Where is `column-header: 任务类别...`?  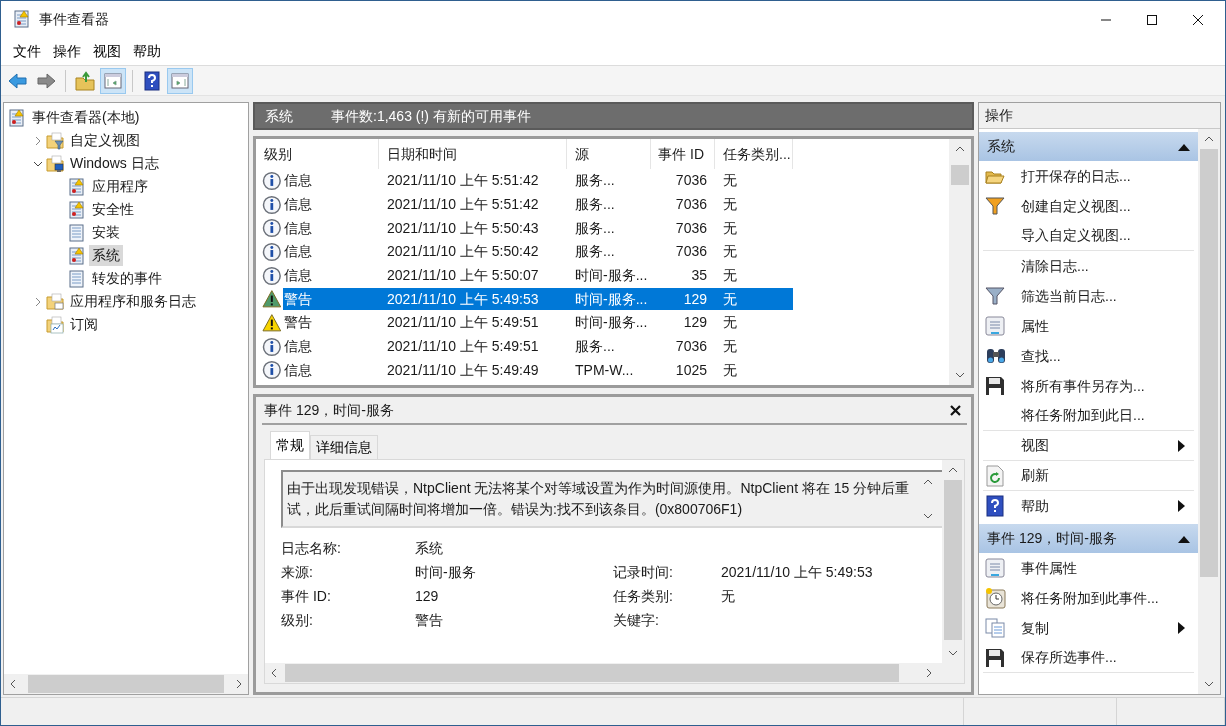 column-header: 任务类别... is located at coordinates (754, 154).